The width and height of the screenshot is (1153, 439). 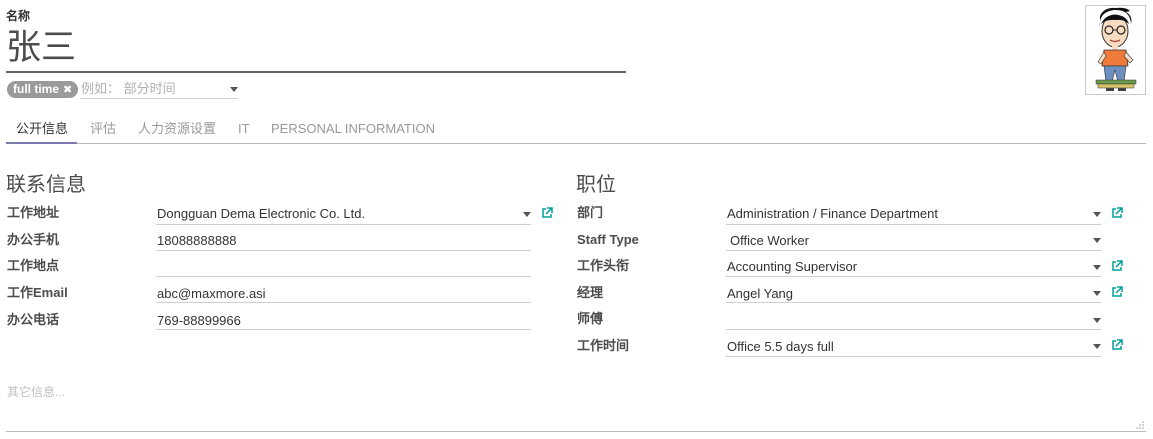 I want to click on working-hours-select: Office 5.5 days full, so click(x=780, y=347).